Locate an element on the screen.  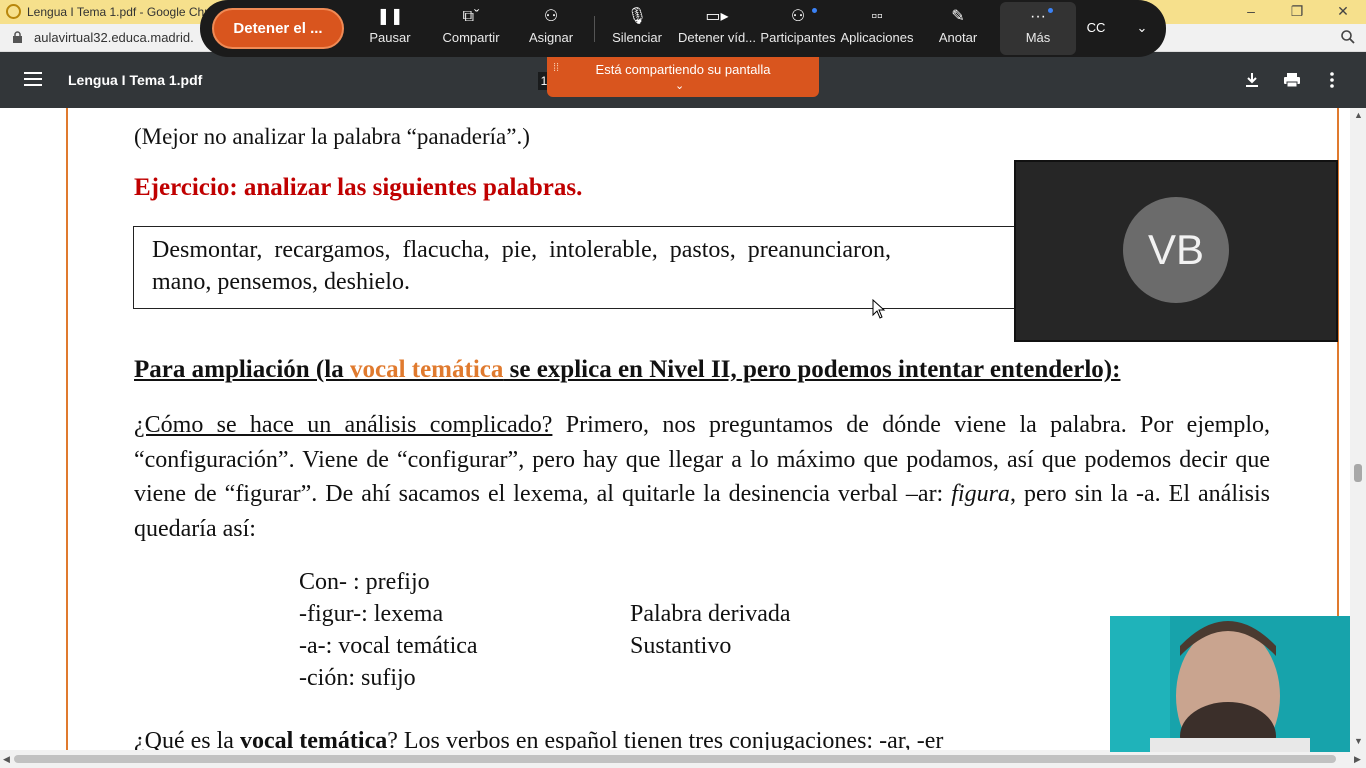
more-button: ··· Más is located at coordinates (1038, 28).